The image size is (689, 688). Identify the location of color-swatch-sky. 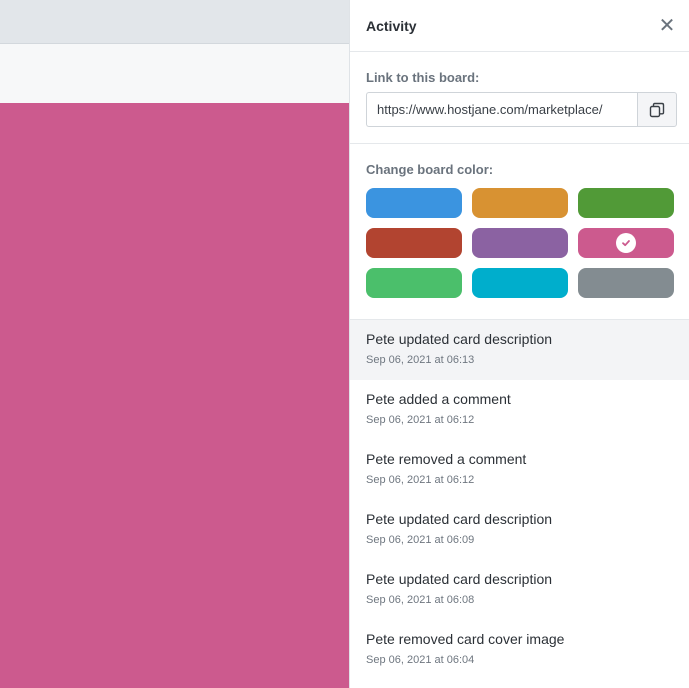
(520, 283).